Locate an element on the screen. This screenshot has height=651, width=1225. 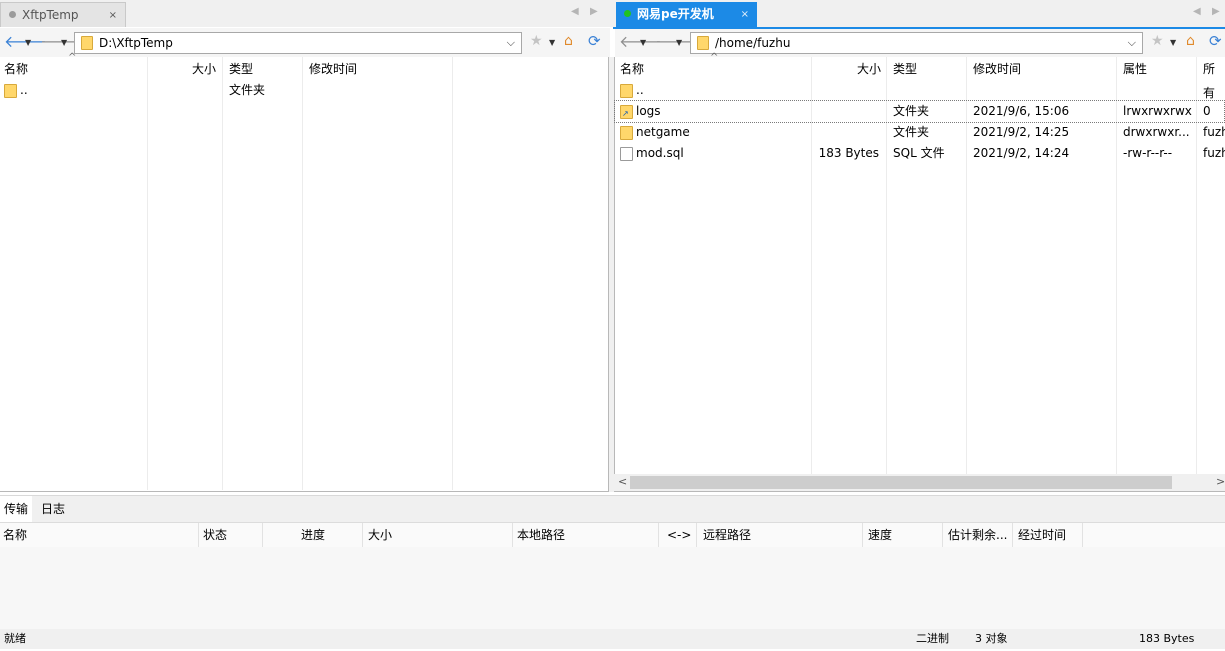
tab-label: 网易pe开发机 is located at coordinates (675, 14).